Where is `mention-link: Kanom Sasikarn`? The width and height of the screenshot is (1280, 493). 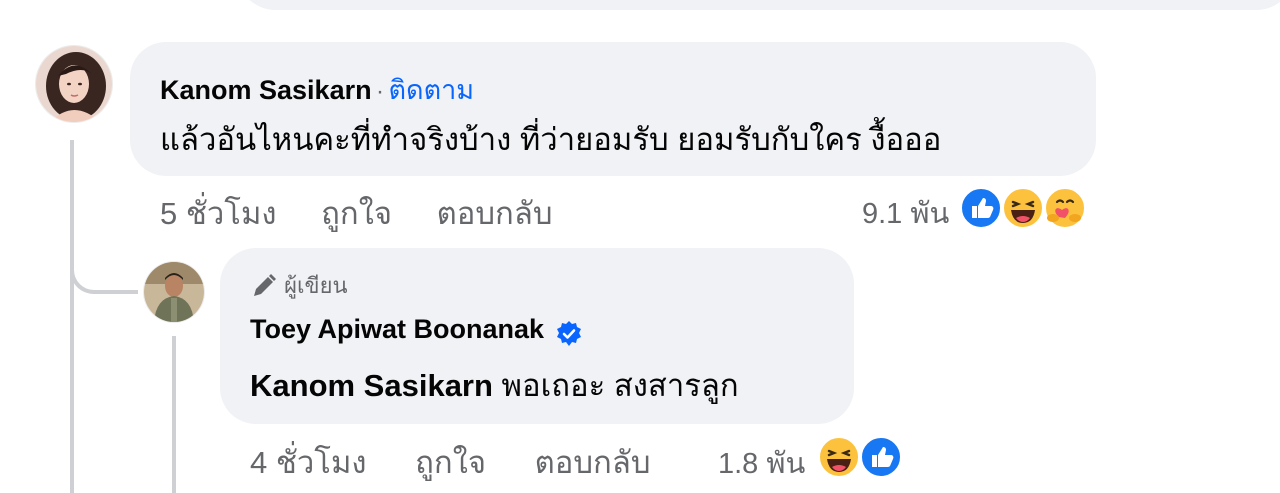 mention-link: Kanom Sasikarn is located at coordinates (371, 385).